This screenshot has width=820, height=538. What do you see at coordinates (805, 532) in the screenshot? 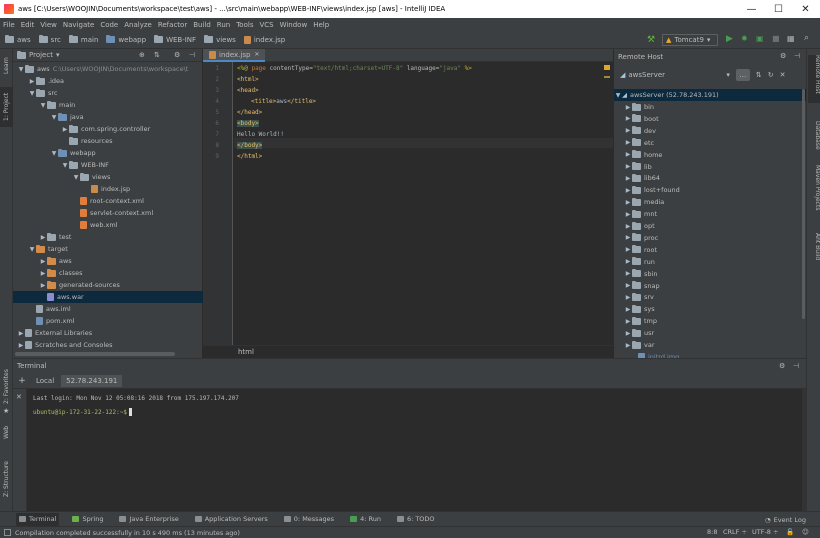
I see `inspector-icon: ☺` at bounding box center [805, 532].